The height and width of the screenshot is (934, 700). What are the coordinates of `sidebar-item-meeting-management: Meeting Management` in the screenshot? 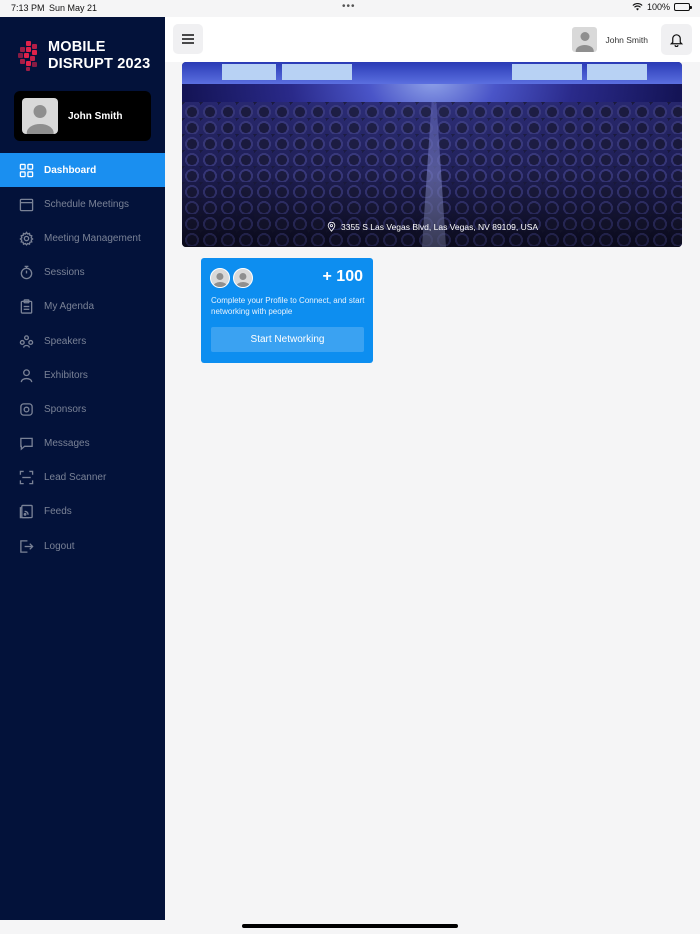 It's located at (82, 238).